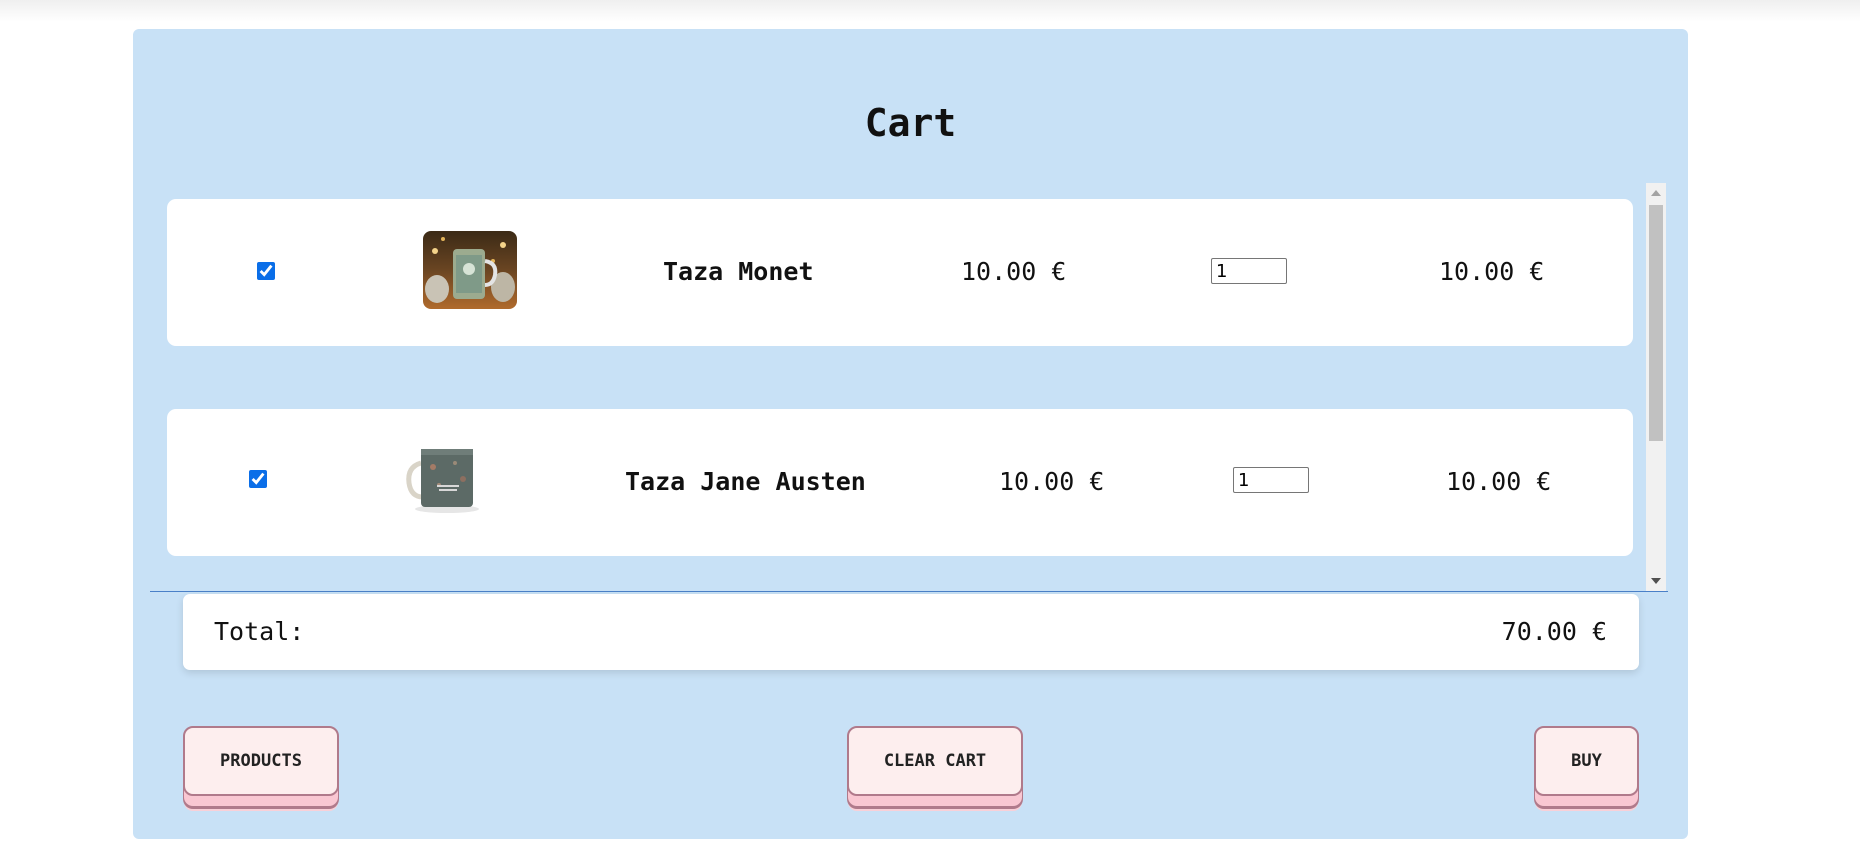 The height and width of the screenshot is (847, 1860). I want to click on clear-cart-button: CLEAR CART, so click(935, 761).